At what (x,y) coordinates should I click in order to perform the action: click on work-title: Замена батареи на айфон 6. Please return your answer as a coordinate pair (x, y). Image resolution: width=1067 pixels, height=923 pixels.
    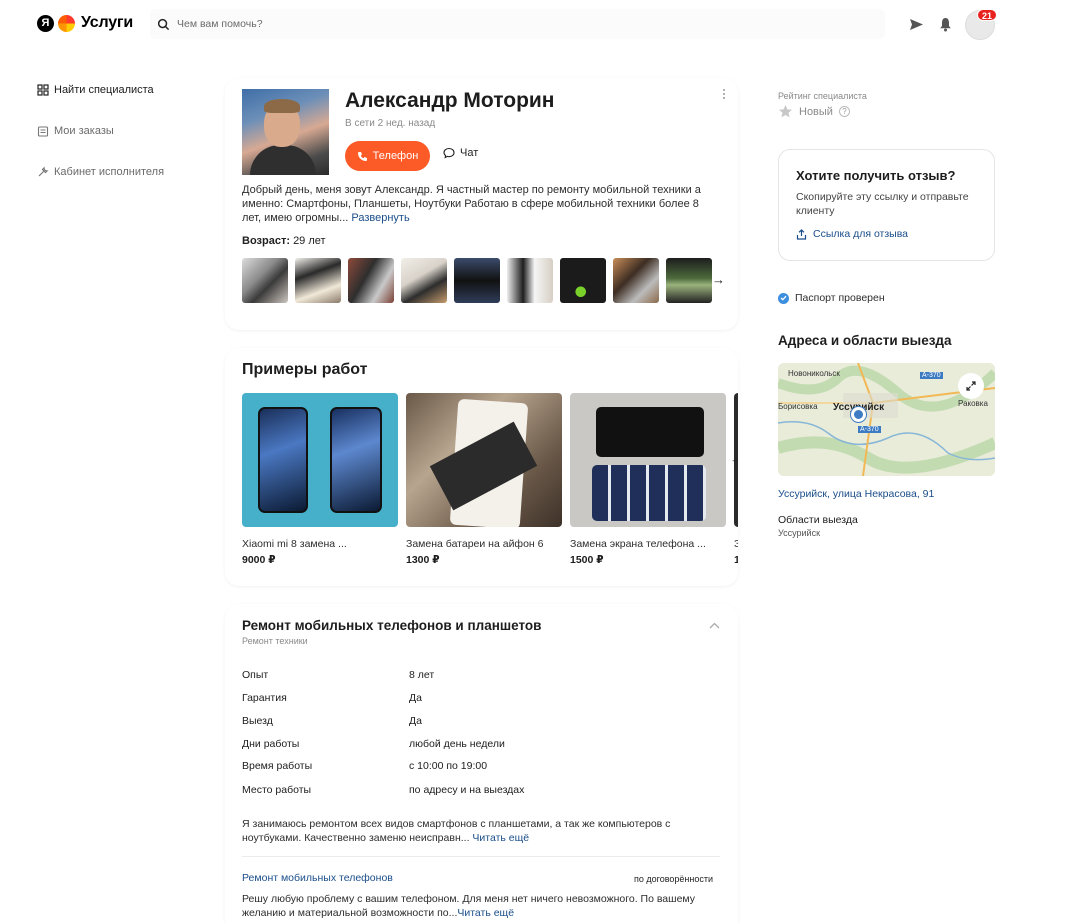
    Looking at the image, I should click on (475, 544).